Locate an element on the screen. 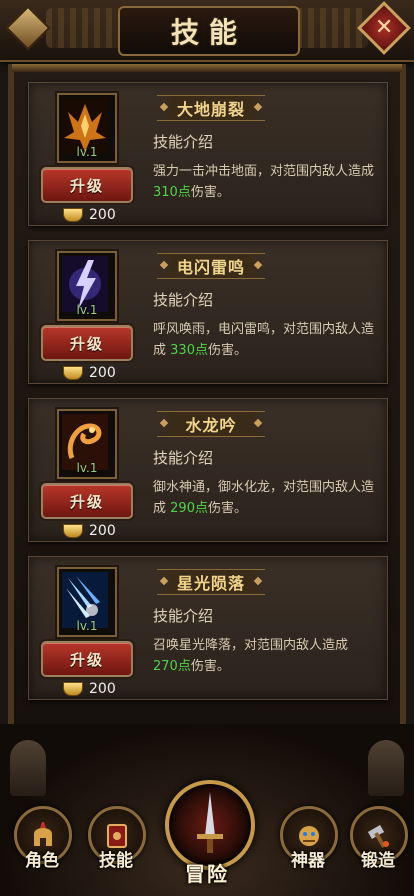 This screenshot has width=414, height=896. nav-label-role: 角色 is located at coordinates (42, 861).